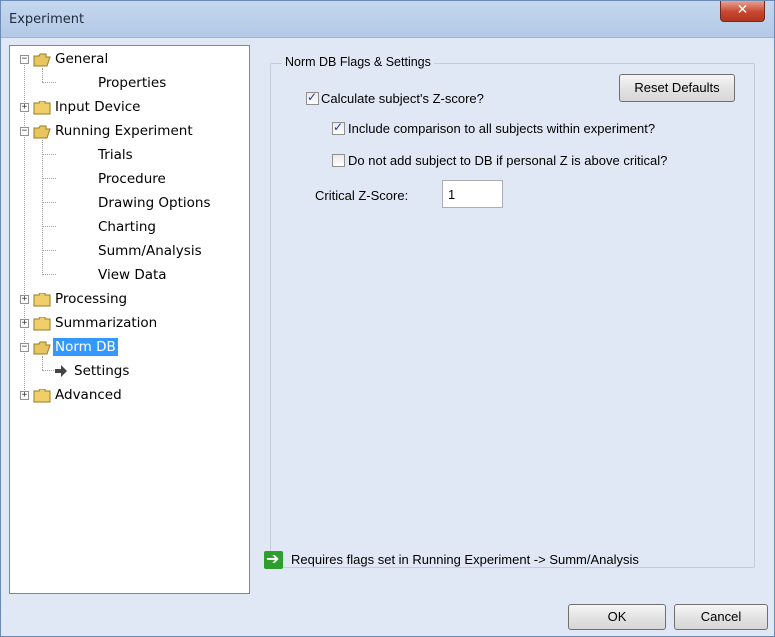 The width and height of the screenshot is (775, 637). What do you see at coordinates (101, 371) in the screenshot?
I see `tree-item-settings: Settings` at bounding box center [101, 371].